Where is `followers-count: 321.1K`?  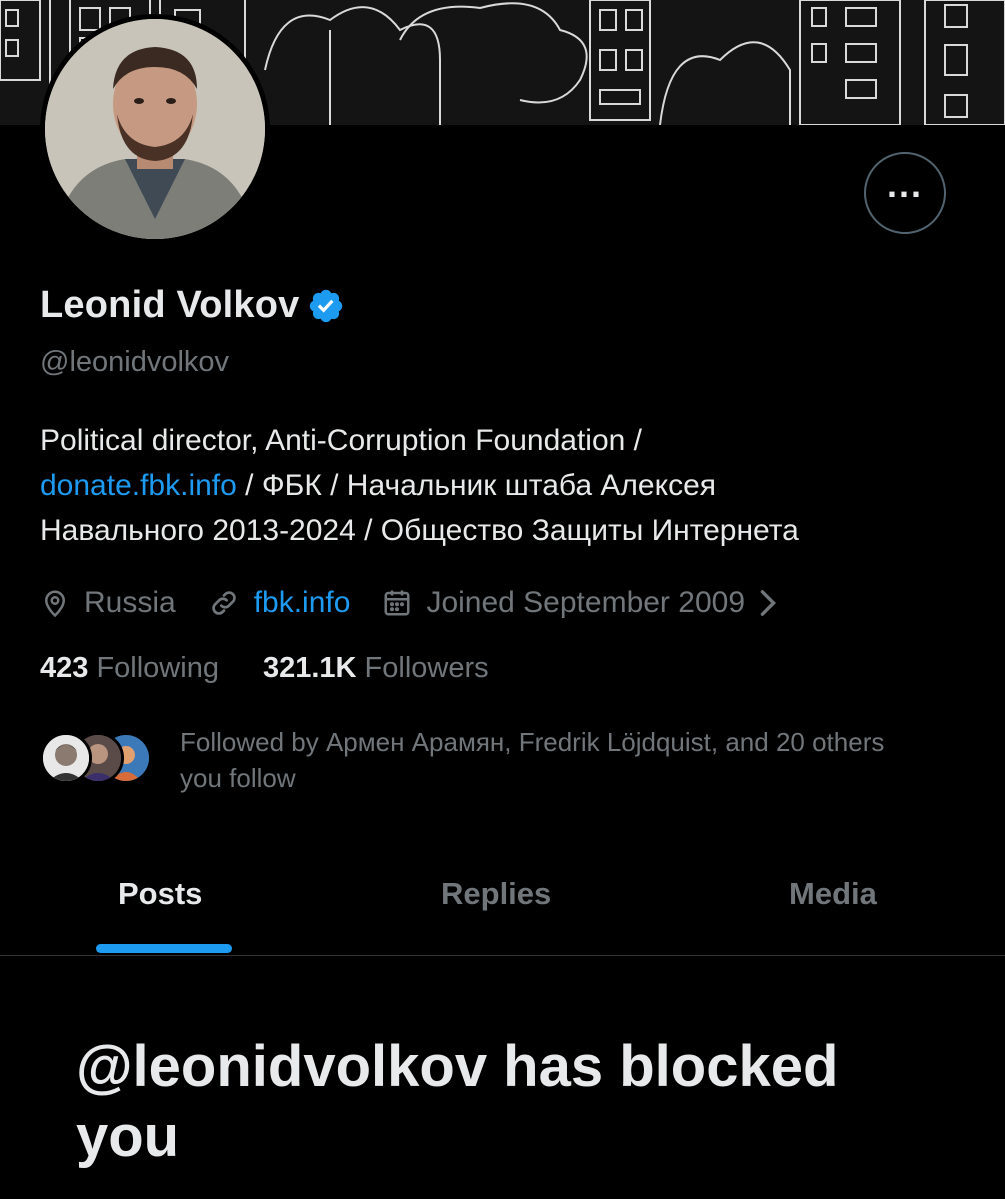
followers-count: 321.1K is located at coordinates (309, 668).